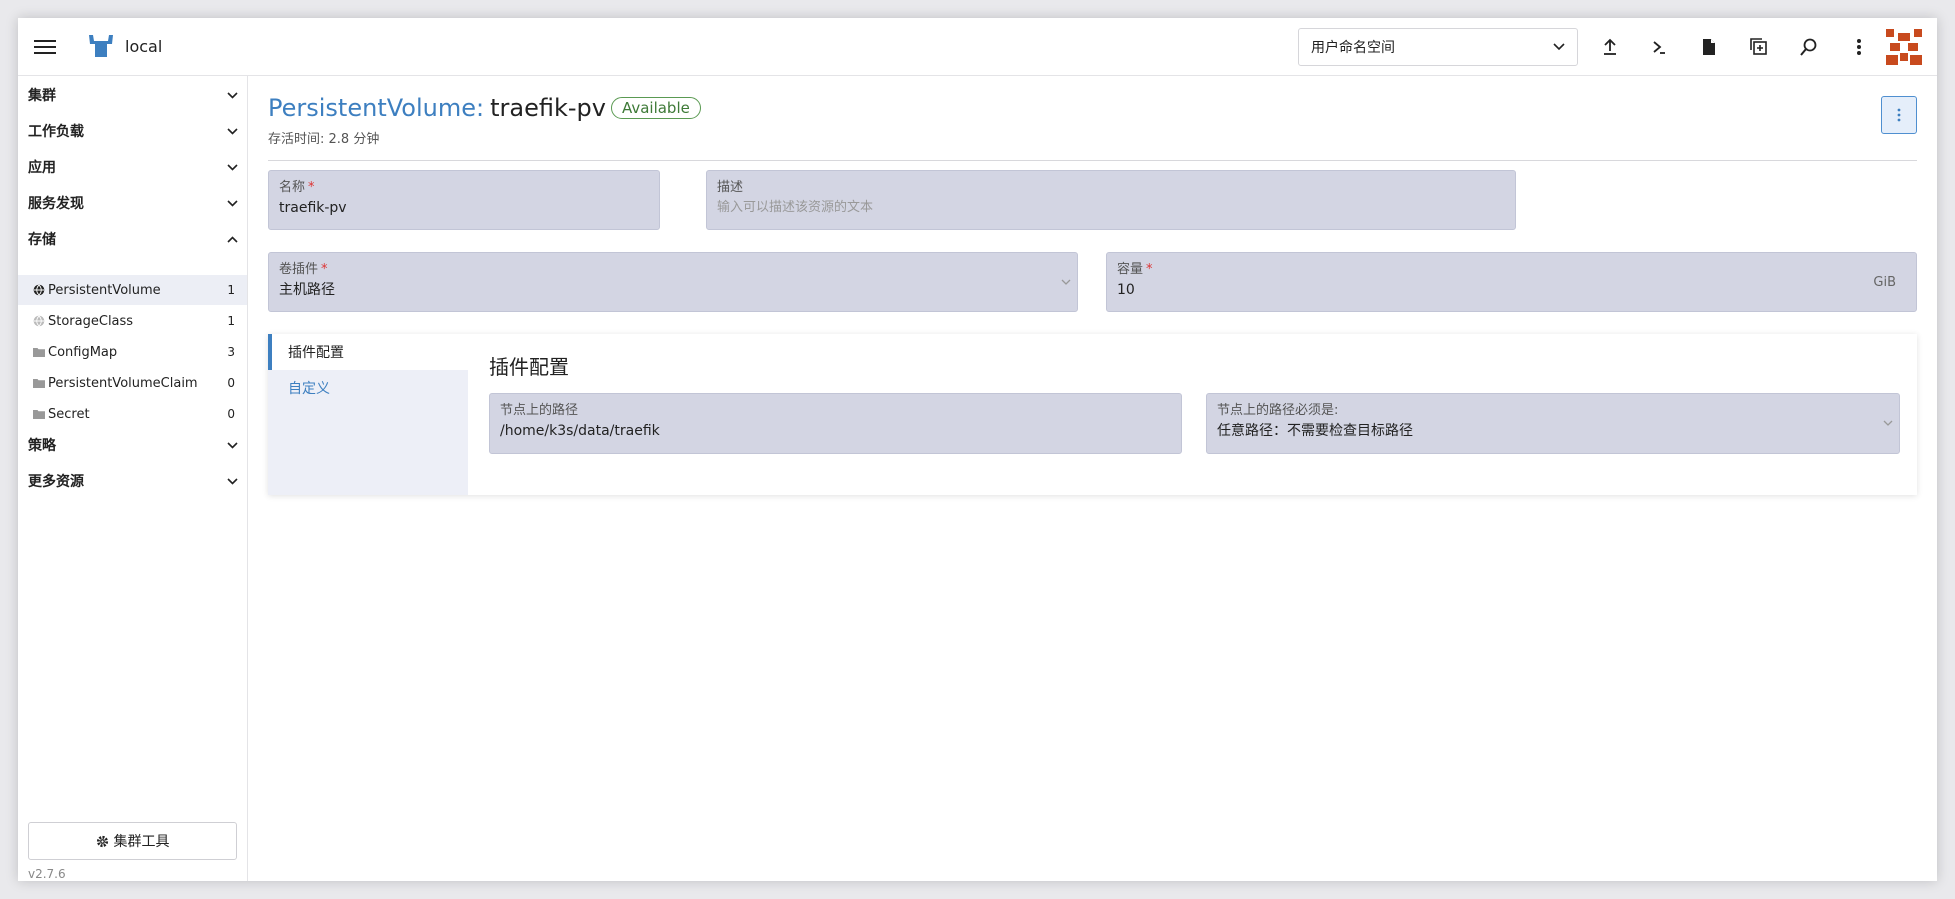 The image size is (1955, 899). Describe the element at coordinates (368, 388) in the screenshot. I see `tab-customize: 自定义` at that location.